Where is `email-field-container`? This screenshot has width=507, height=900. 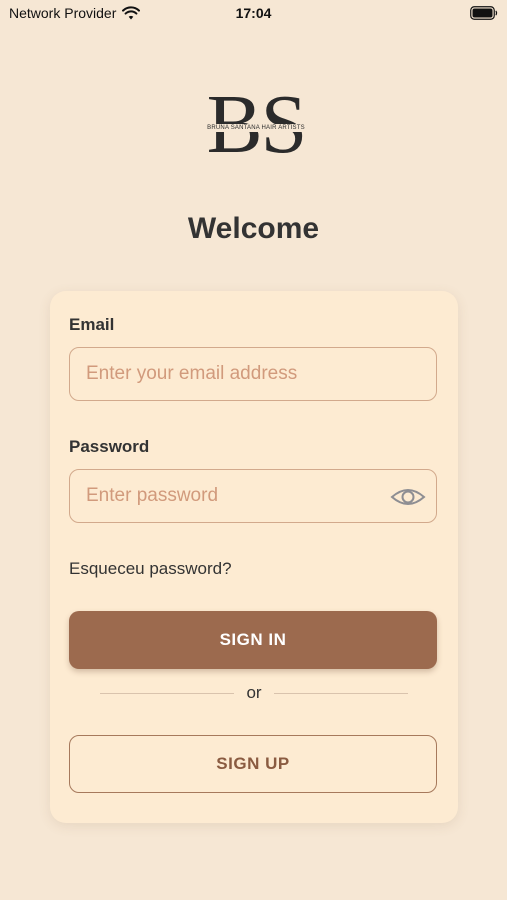
email-field-container is located at coordinates (253, 374).